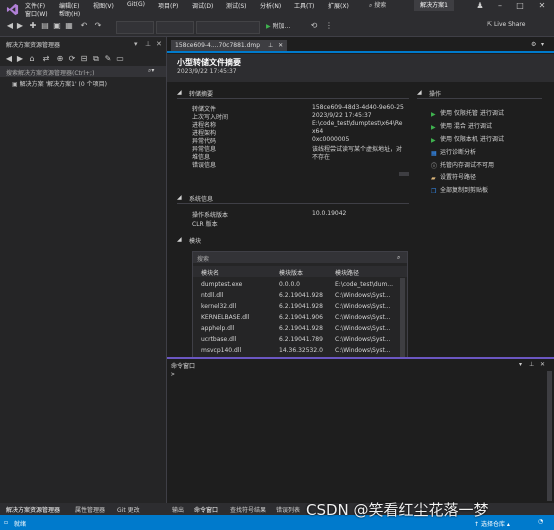 The image size is (554, 530). Describe the element at coordinates (480, 5) in the screenshot. I see `user-icon: ♟` at that location.